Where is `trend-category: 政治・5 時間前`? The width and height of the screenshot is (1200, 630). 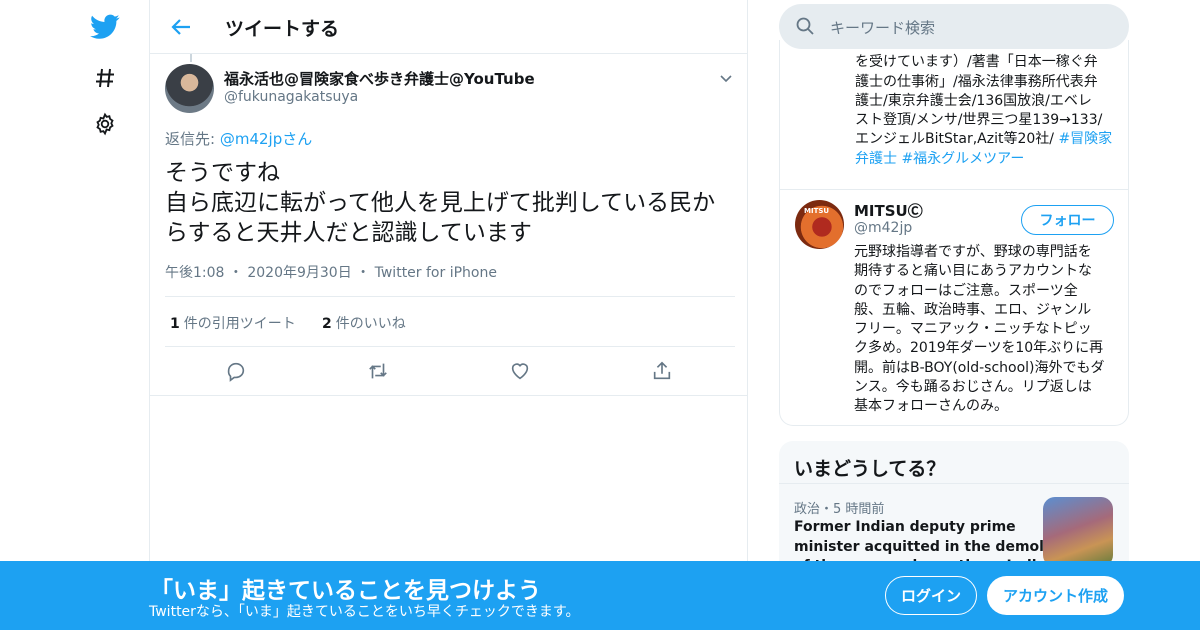 trend-category: 政治・5 時間前 is located at coordinates (839, 509).